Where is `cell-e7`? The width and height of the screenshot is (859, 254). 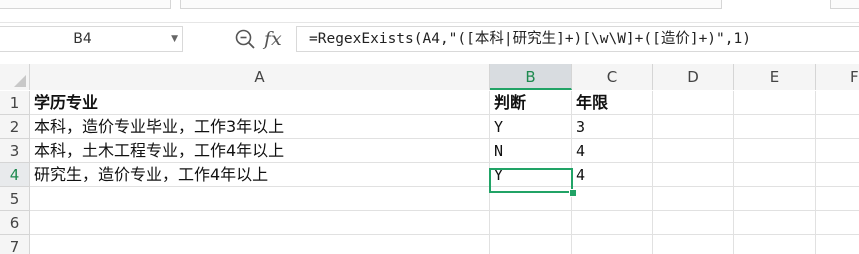
cell-e7 is located at coordinates (775, 244).